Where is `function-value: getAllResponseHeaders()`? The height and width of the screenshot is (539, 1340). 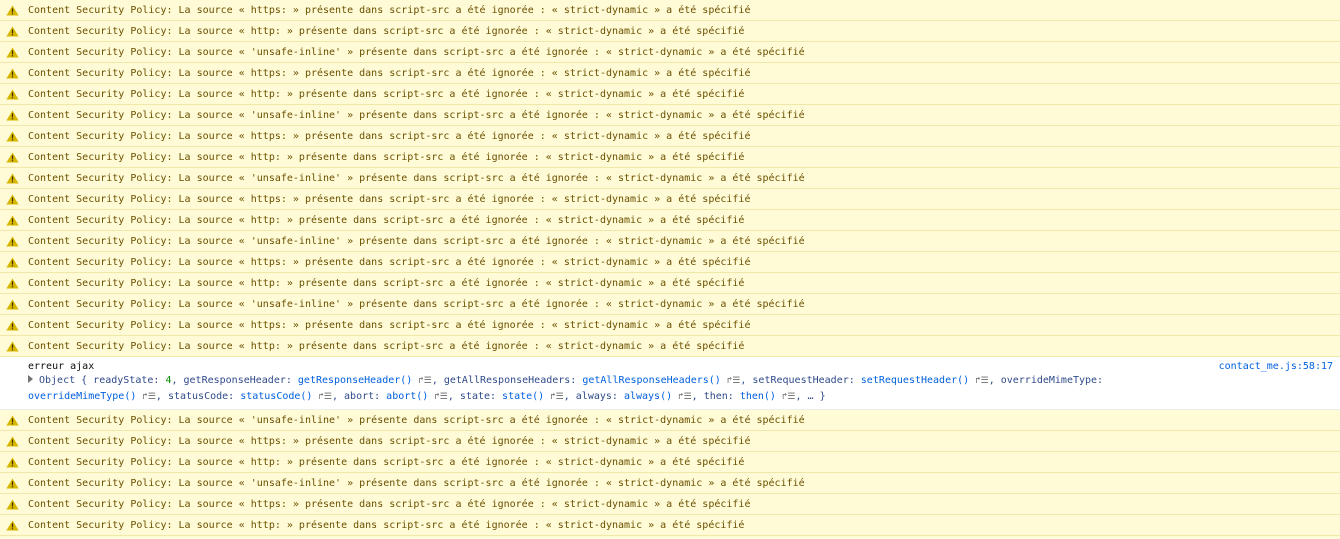 function-value: getAllResponseHeaders() is located at coordinates (651, 380).